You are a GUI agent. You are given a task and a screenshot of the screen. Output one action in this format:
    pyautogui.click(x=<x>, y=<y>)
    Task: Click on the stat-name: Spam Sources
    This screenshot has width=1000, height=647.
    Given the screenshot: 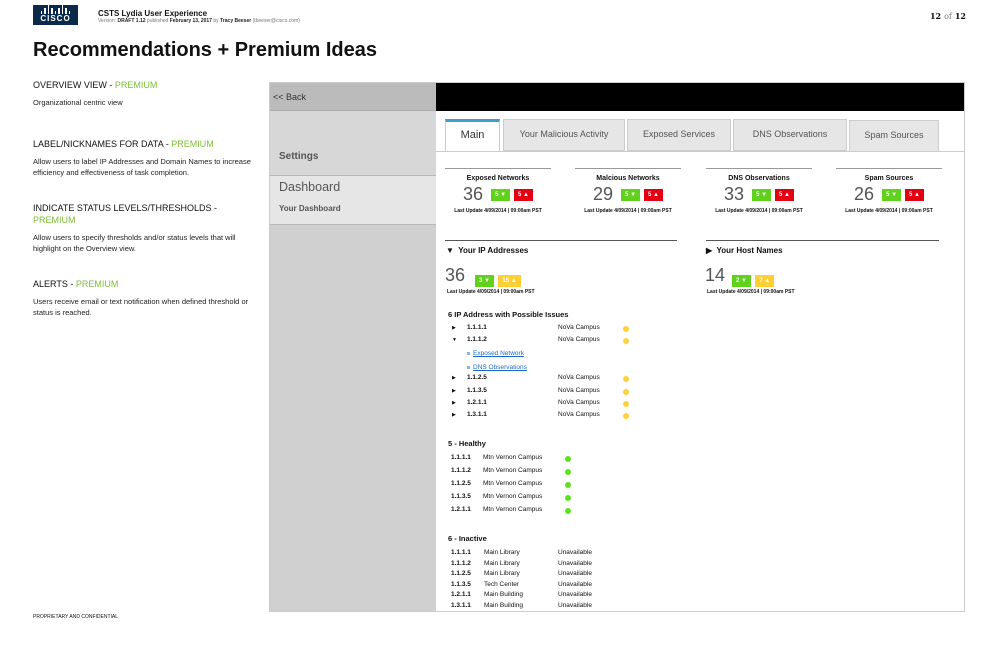 What is the action you would take?
    pyautogui.click(x=889, y=178)
    